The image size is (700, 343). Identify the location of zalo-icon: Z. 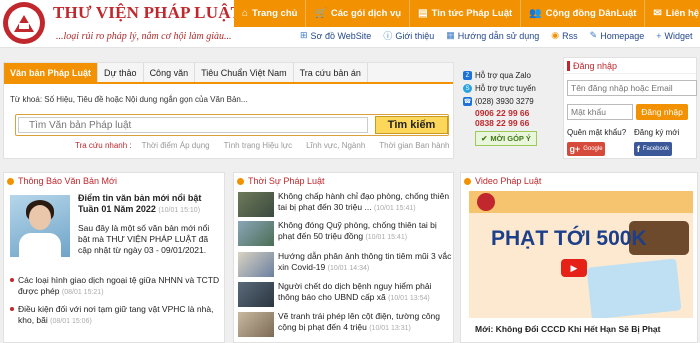
(467, 75).